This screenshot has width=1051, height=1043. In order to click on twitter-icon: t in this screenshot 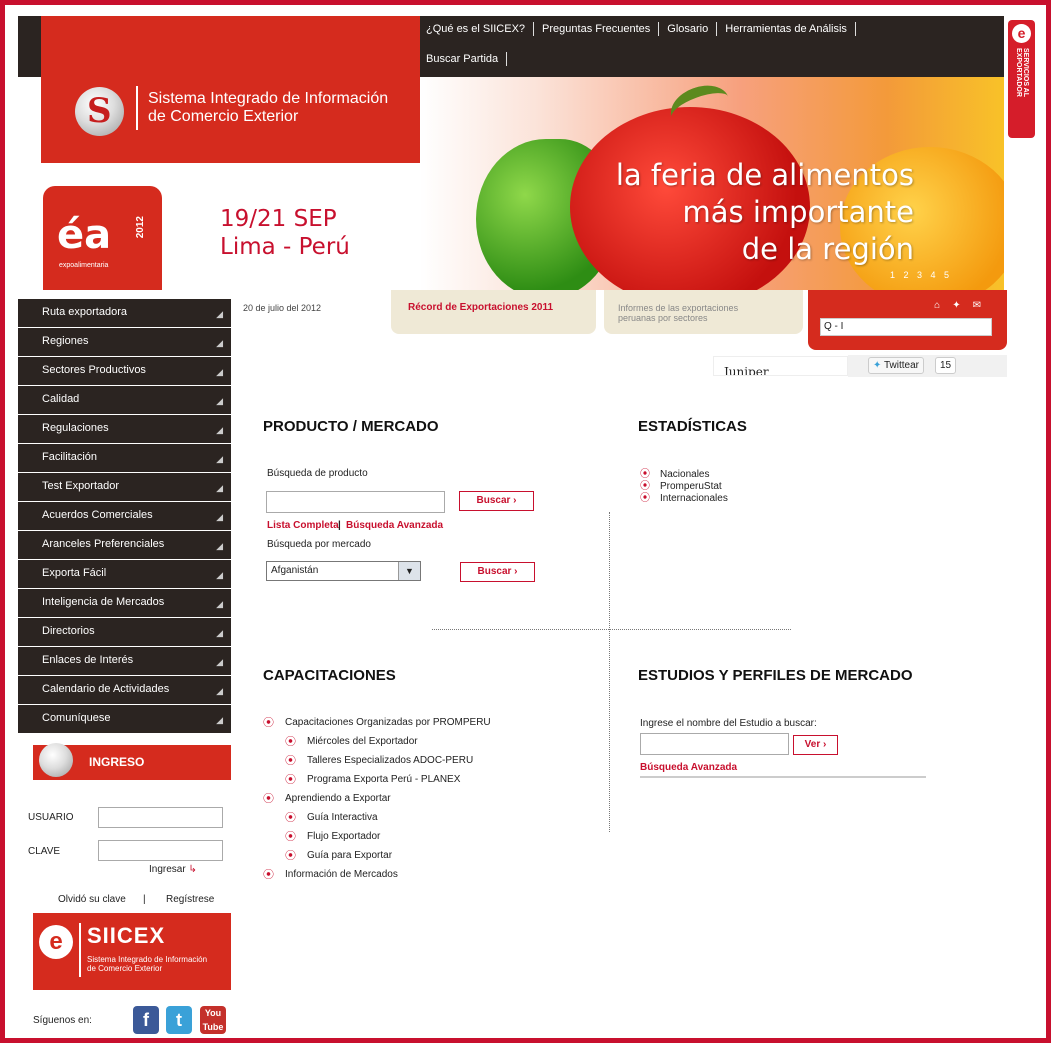, I will do `click(179, 1020)`.